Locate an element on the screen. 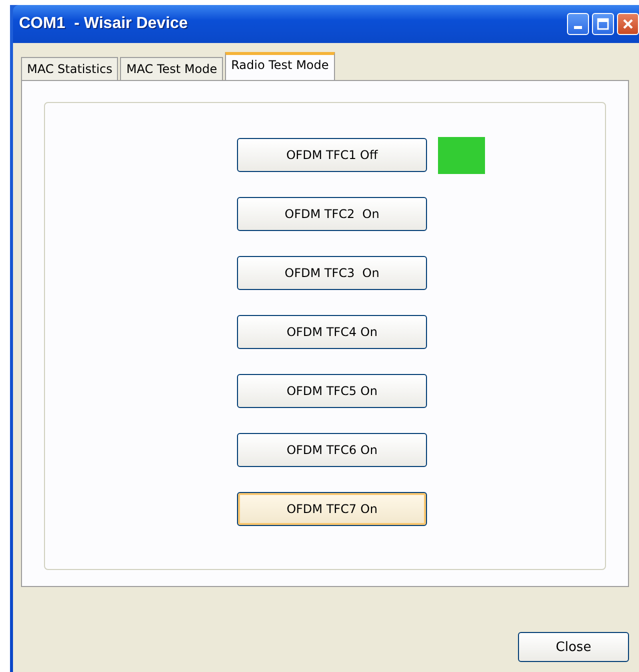 The image size is (639, 672). close-window-button is located at coordinates (628, 24).